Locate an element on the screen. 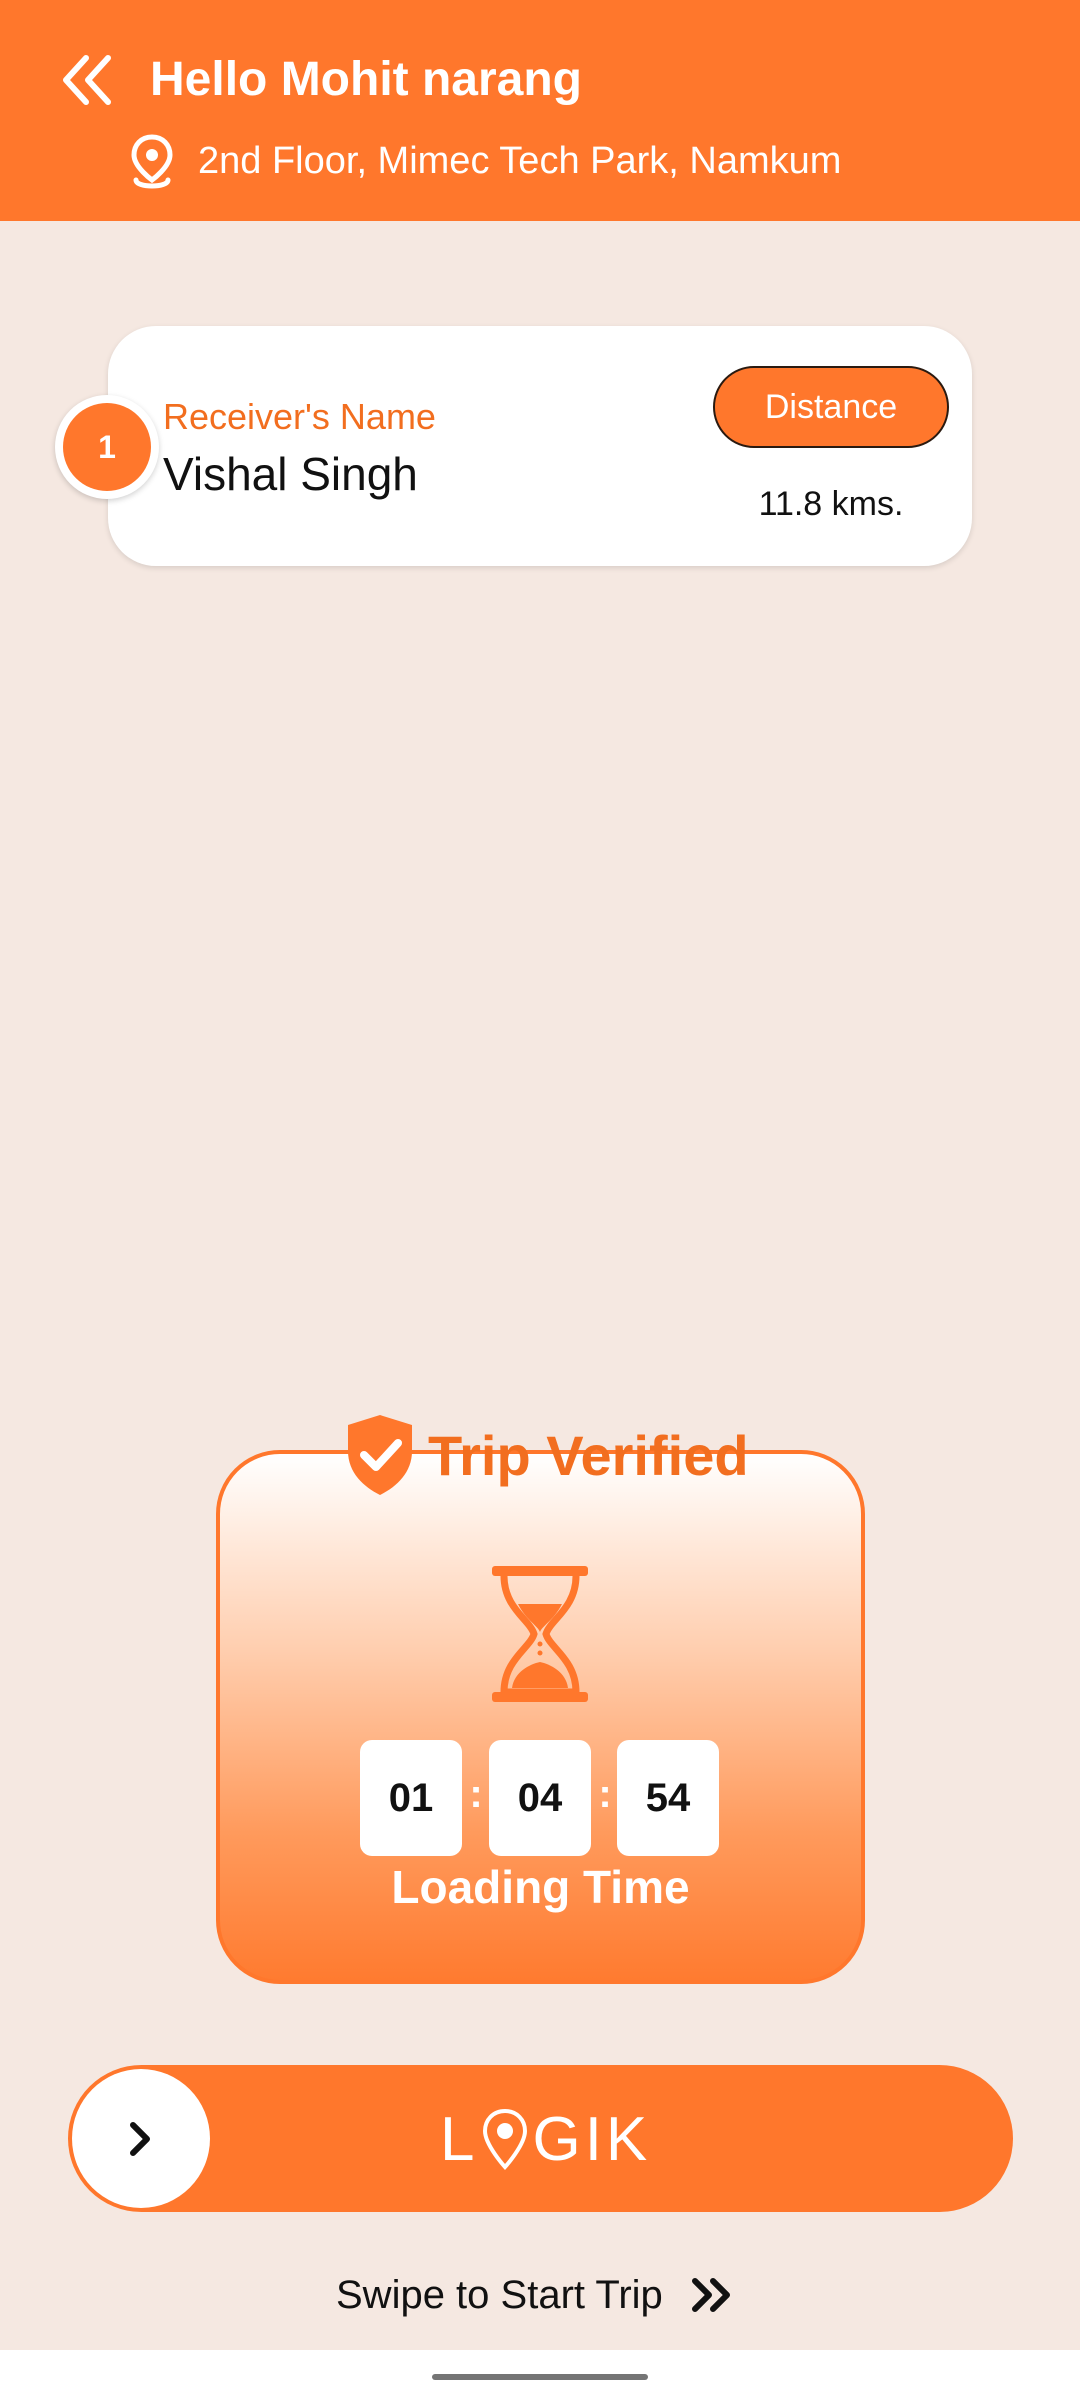  pickup-address: 2nd Floor, Mimec Tech Park, Namkum is located at coordinates (520, 161).